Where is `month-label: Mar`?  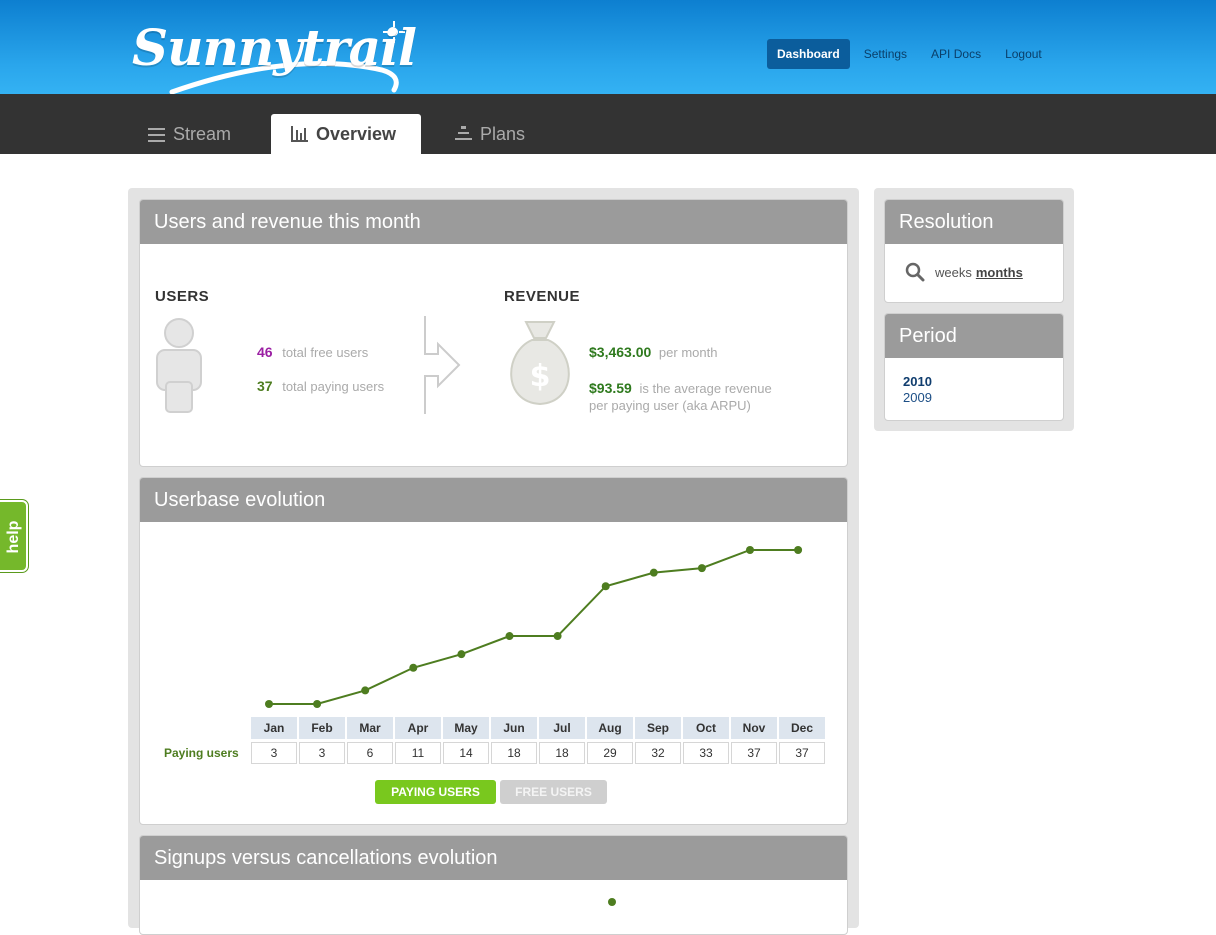 month-label: Mar is located at coordinates (370, 728).